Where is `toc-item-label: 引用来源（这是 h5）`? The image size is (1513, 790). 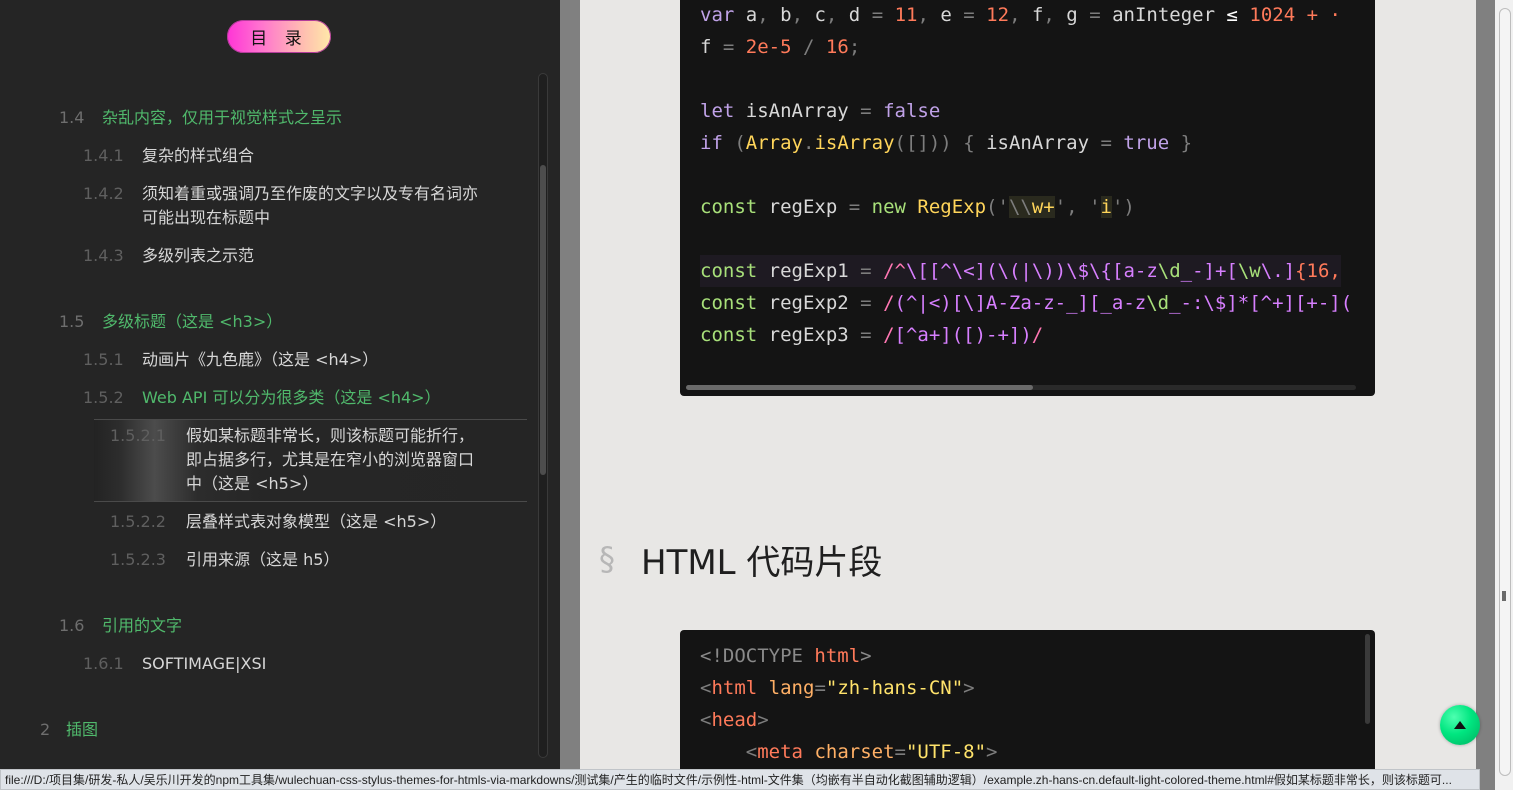 toc-item-label: 引用来源（这是 h5） is located at coordinates (263, 559).